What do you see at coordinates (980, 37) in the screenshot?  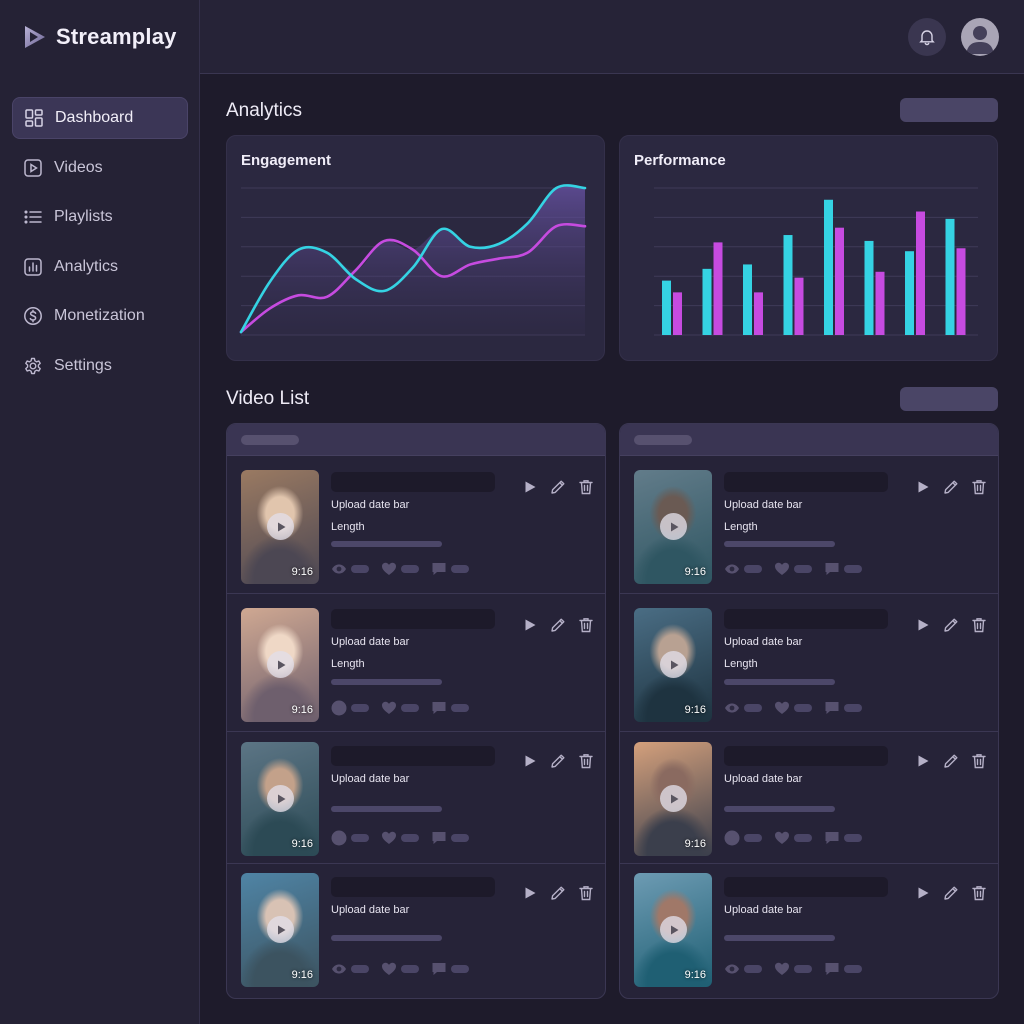 I see `user-avatar` at bounding box center [980, 37].